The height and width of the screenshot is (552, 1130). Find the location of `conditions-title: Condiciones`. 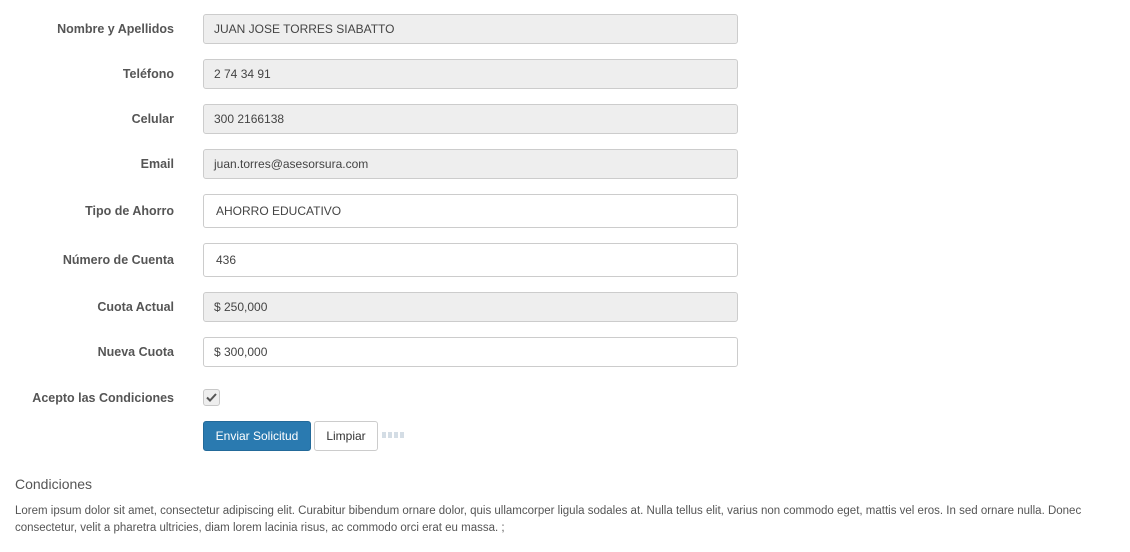

conditions-title: Condiciones is located at coordinates (54, 484).